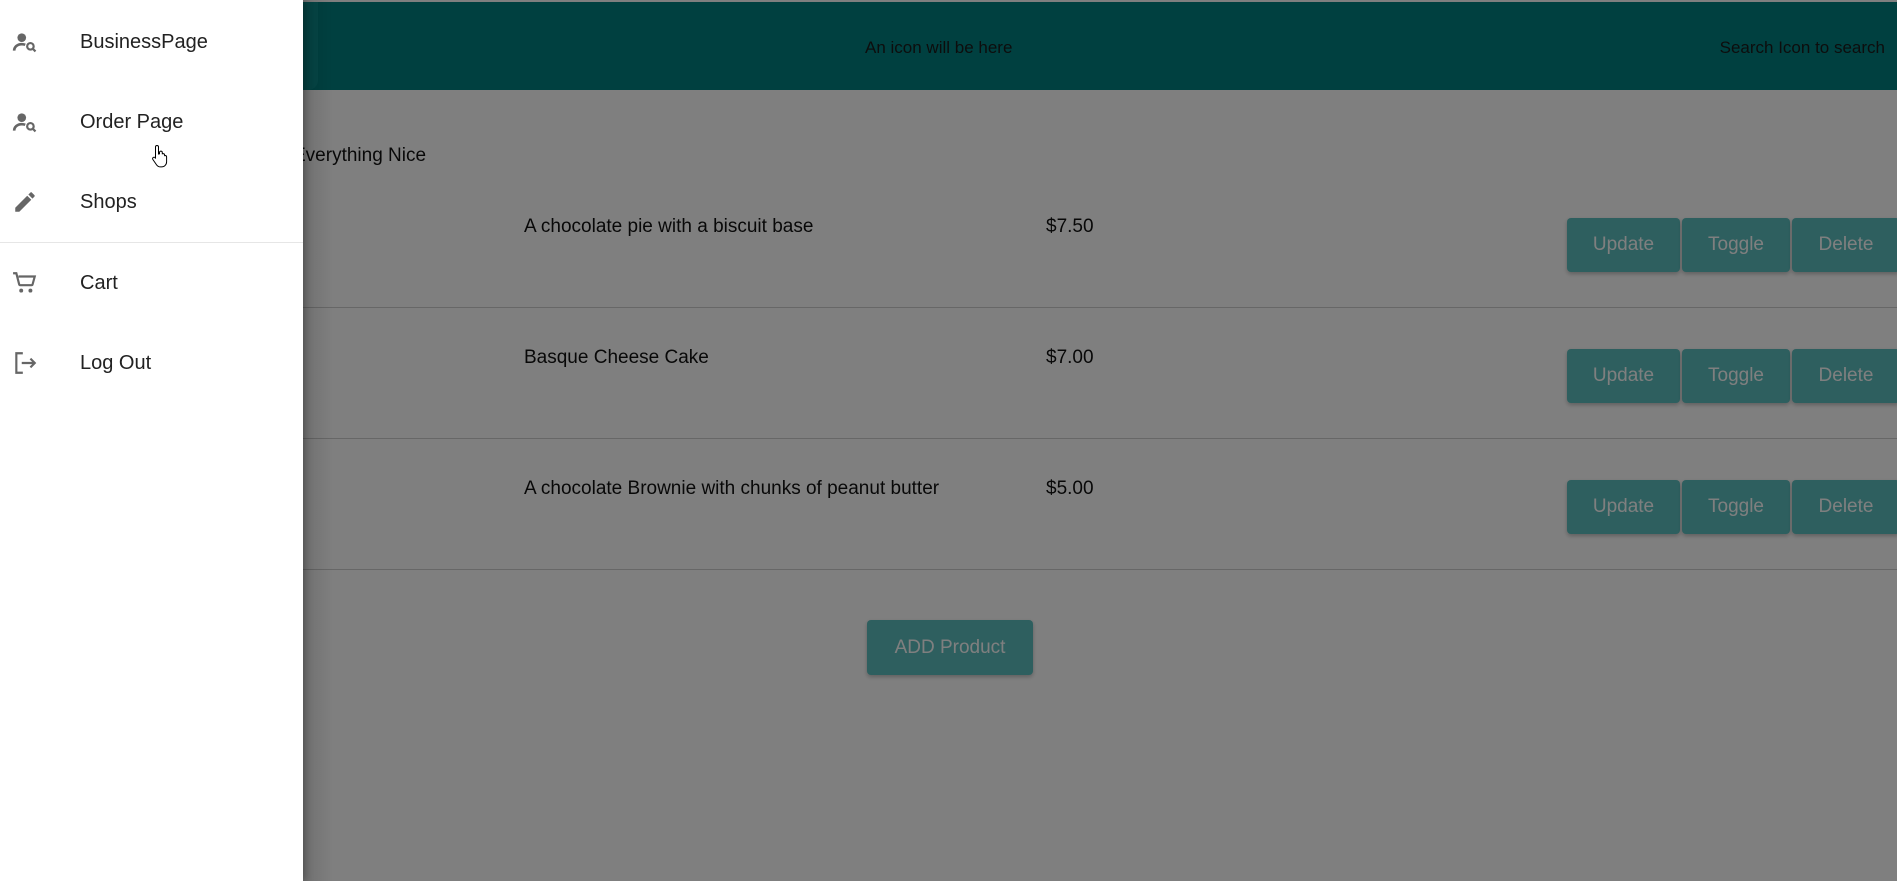  Describe the element at coordinates (116, 363) in the screenshot. I see `drawer-item-label: Log Out` at that location.